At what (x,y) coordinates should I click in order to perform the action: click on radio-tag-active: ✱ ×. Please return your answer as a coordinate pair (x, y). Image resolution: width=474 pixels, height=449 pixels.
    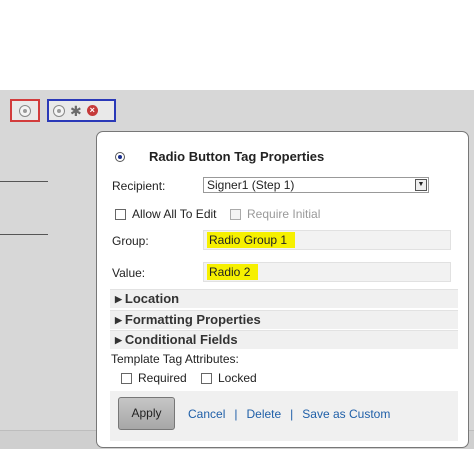
    Looking at the image, I should click on (81, 110).